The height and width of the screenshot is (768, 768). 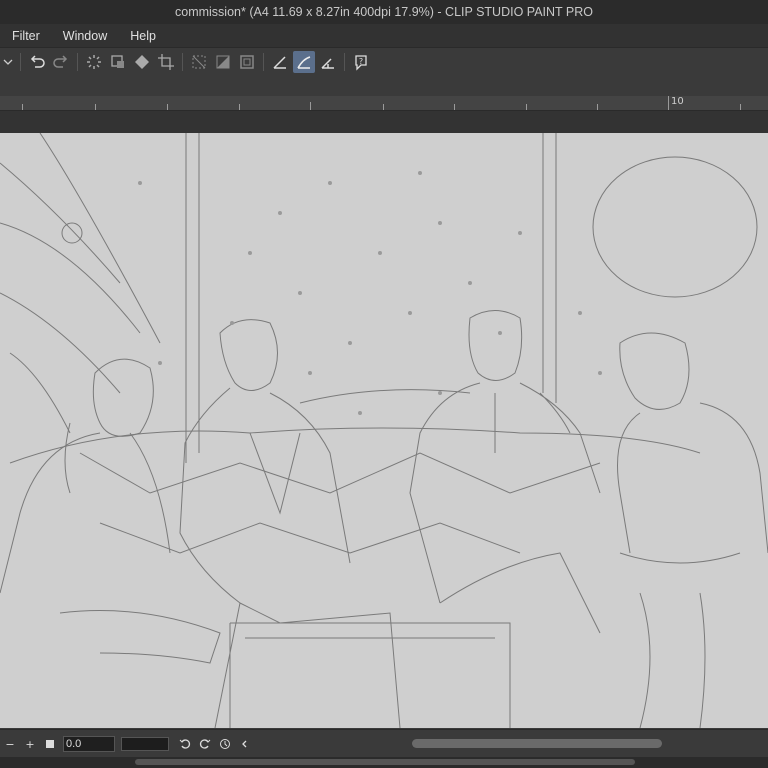 What do you see at coordinates (384, 743) in the screenshot?
I see `navigator-bar: − + 0.0` at bounding box center [384, 743].